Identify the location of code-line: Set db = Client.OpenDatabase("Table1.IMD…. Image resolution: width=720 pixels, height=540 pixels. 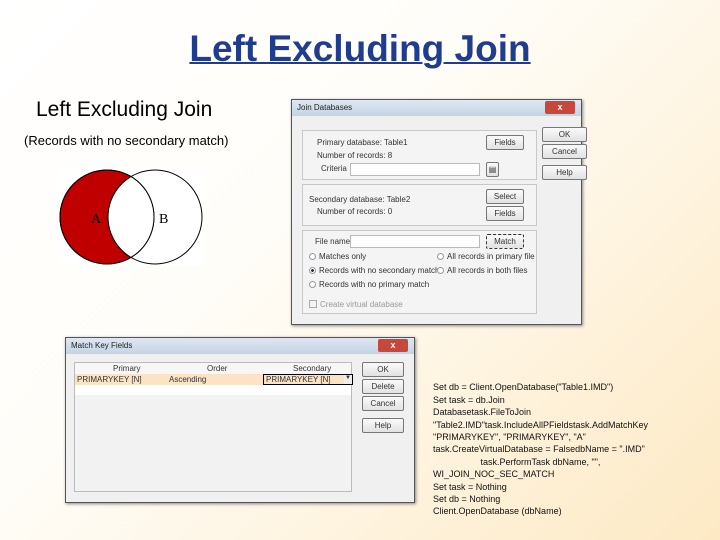
(523, 387).